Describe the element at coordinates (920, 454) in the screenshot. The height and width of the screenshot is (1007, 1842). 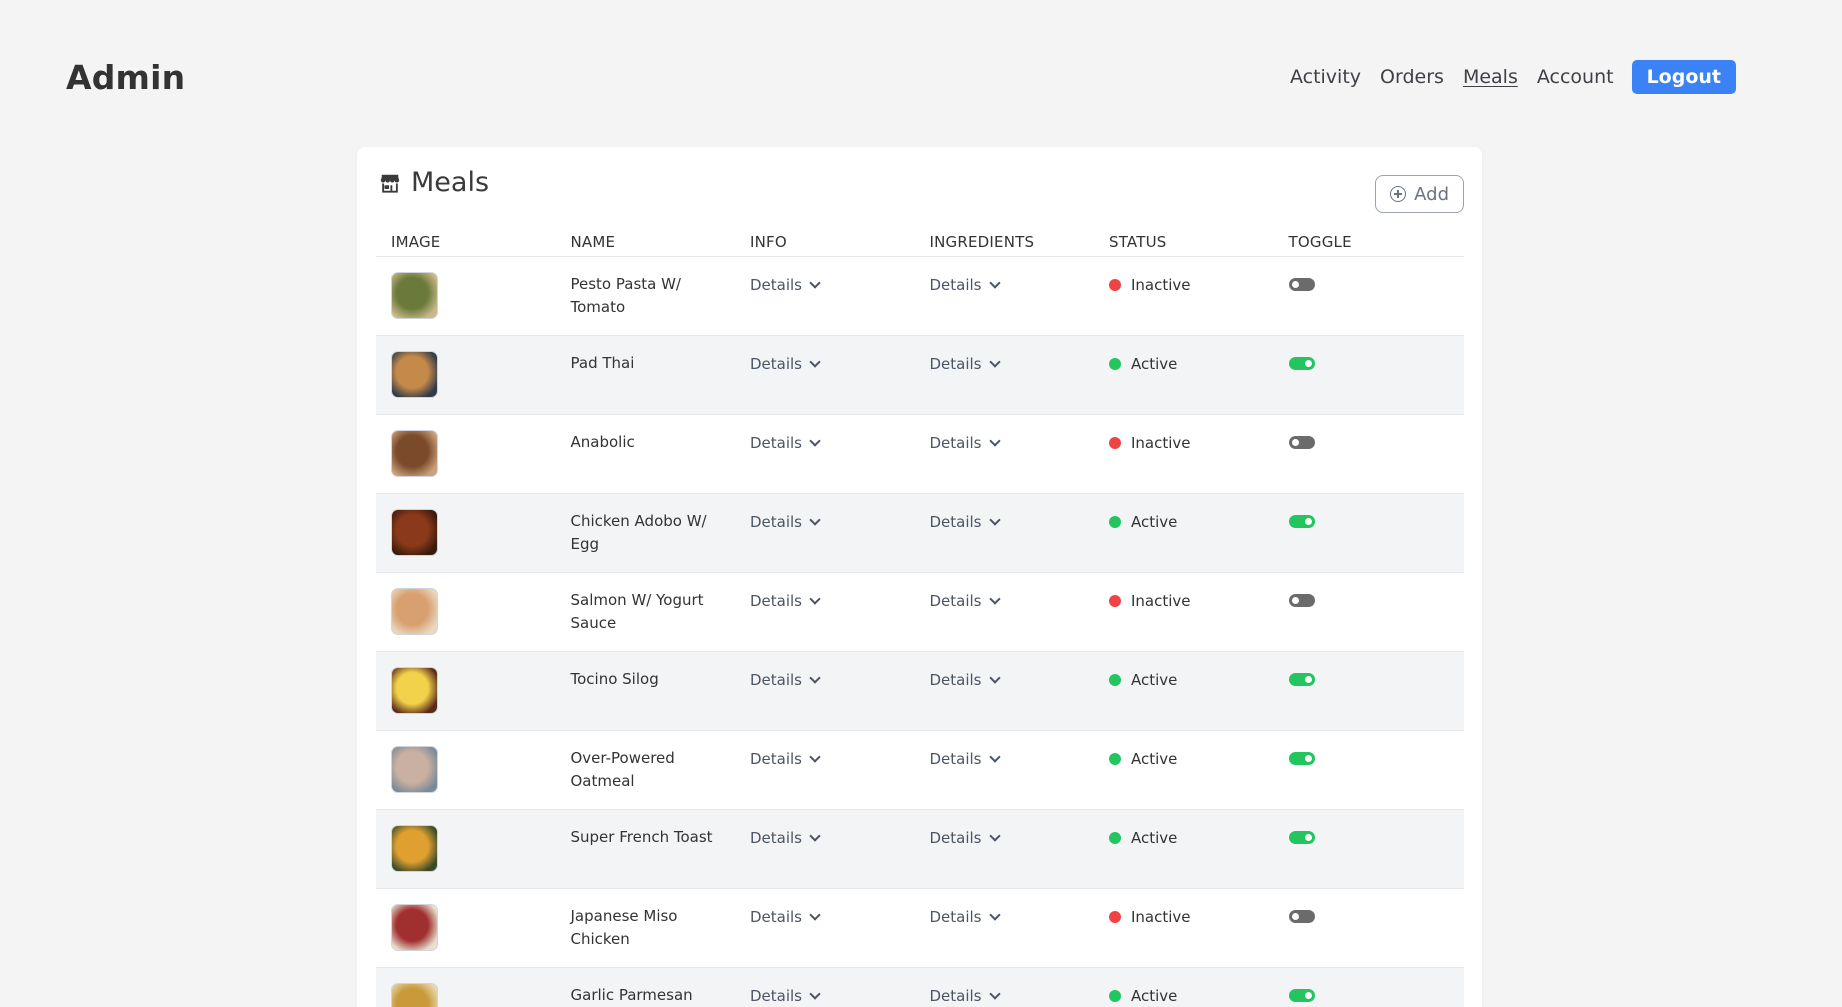
I see `table-row: Anabolic Details Details Inactive` at that location.